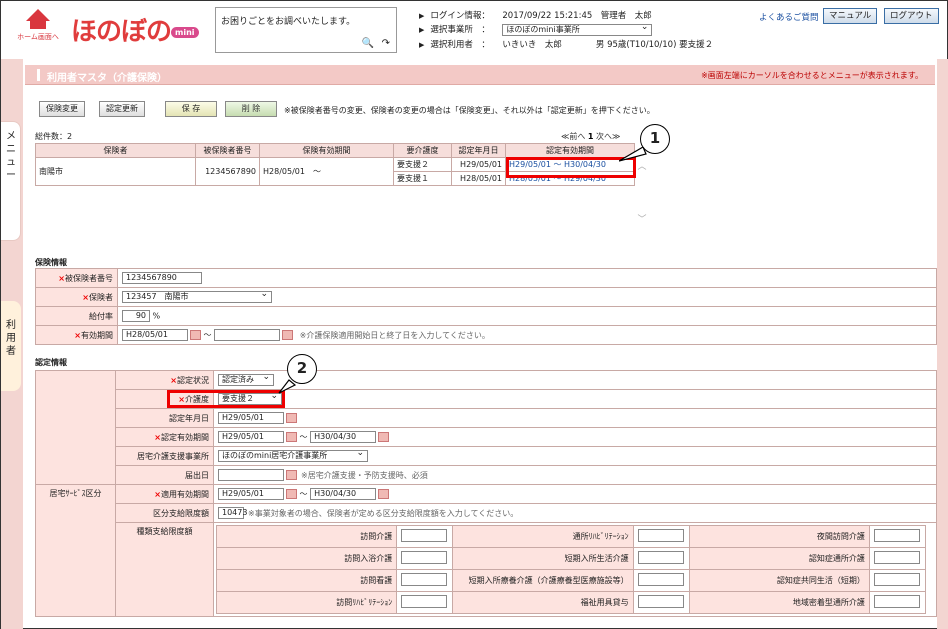 This screenshot has width=948, height=629. Describe the element at coordinates (571, 558) in the screenshot. I see `table-row: 訪問入浴介護 短期入所生活介護 認知症通所介護` at that location.